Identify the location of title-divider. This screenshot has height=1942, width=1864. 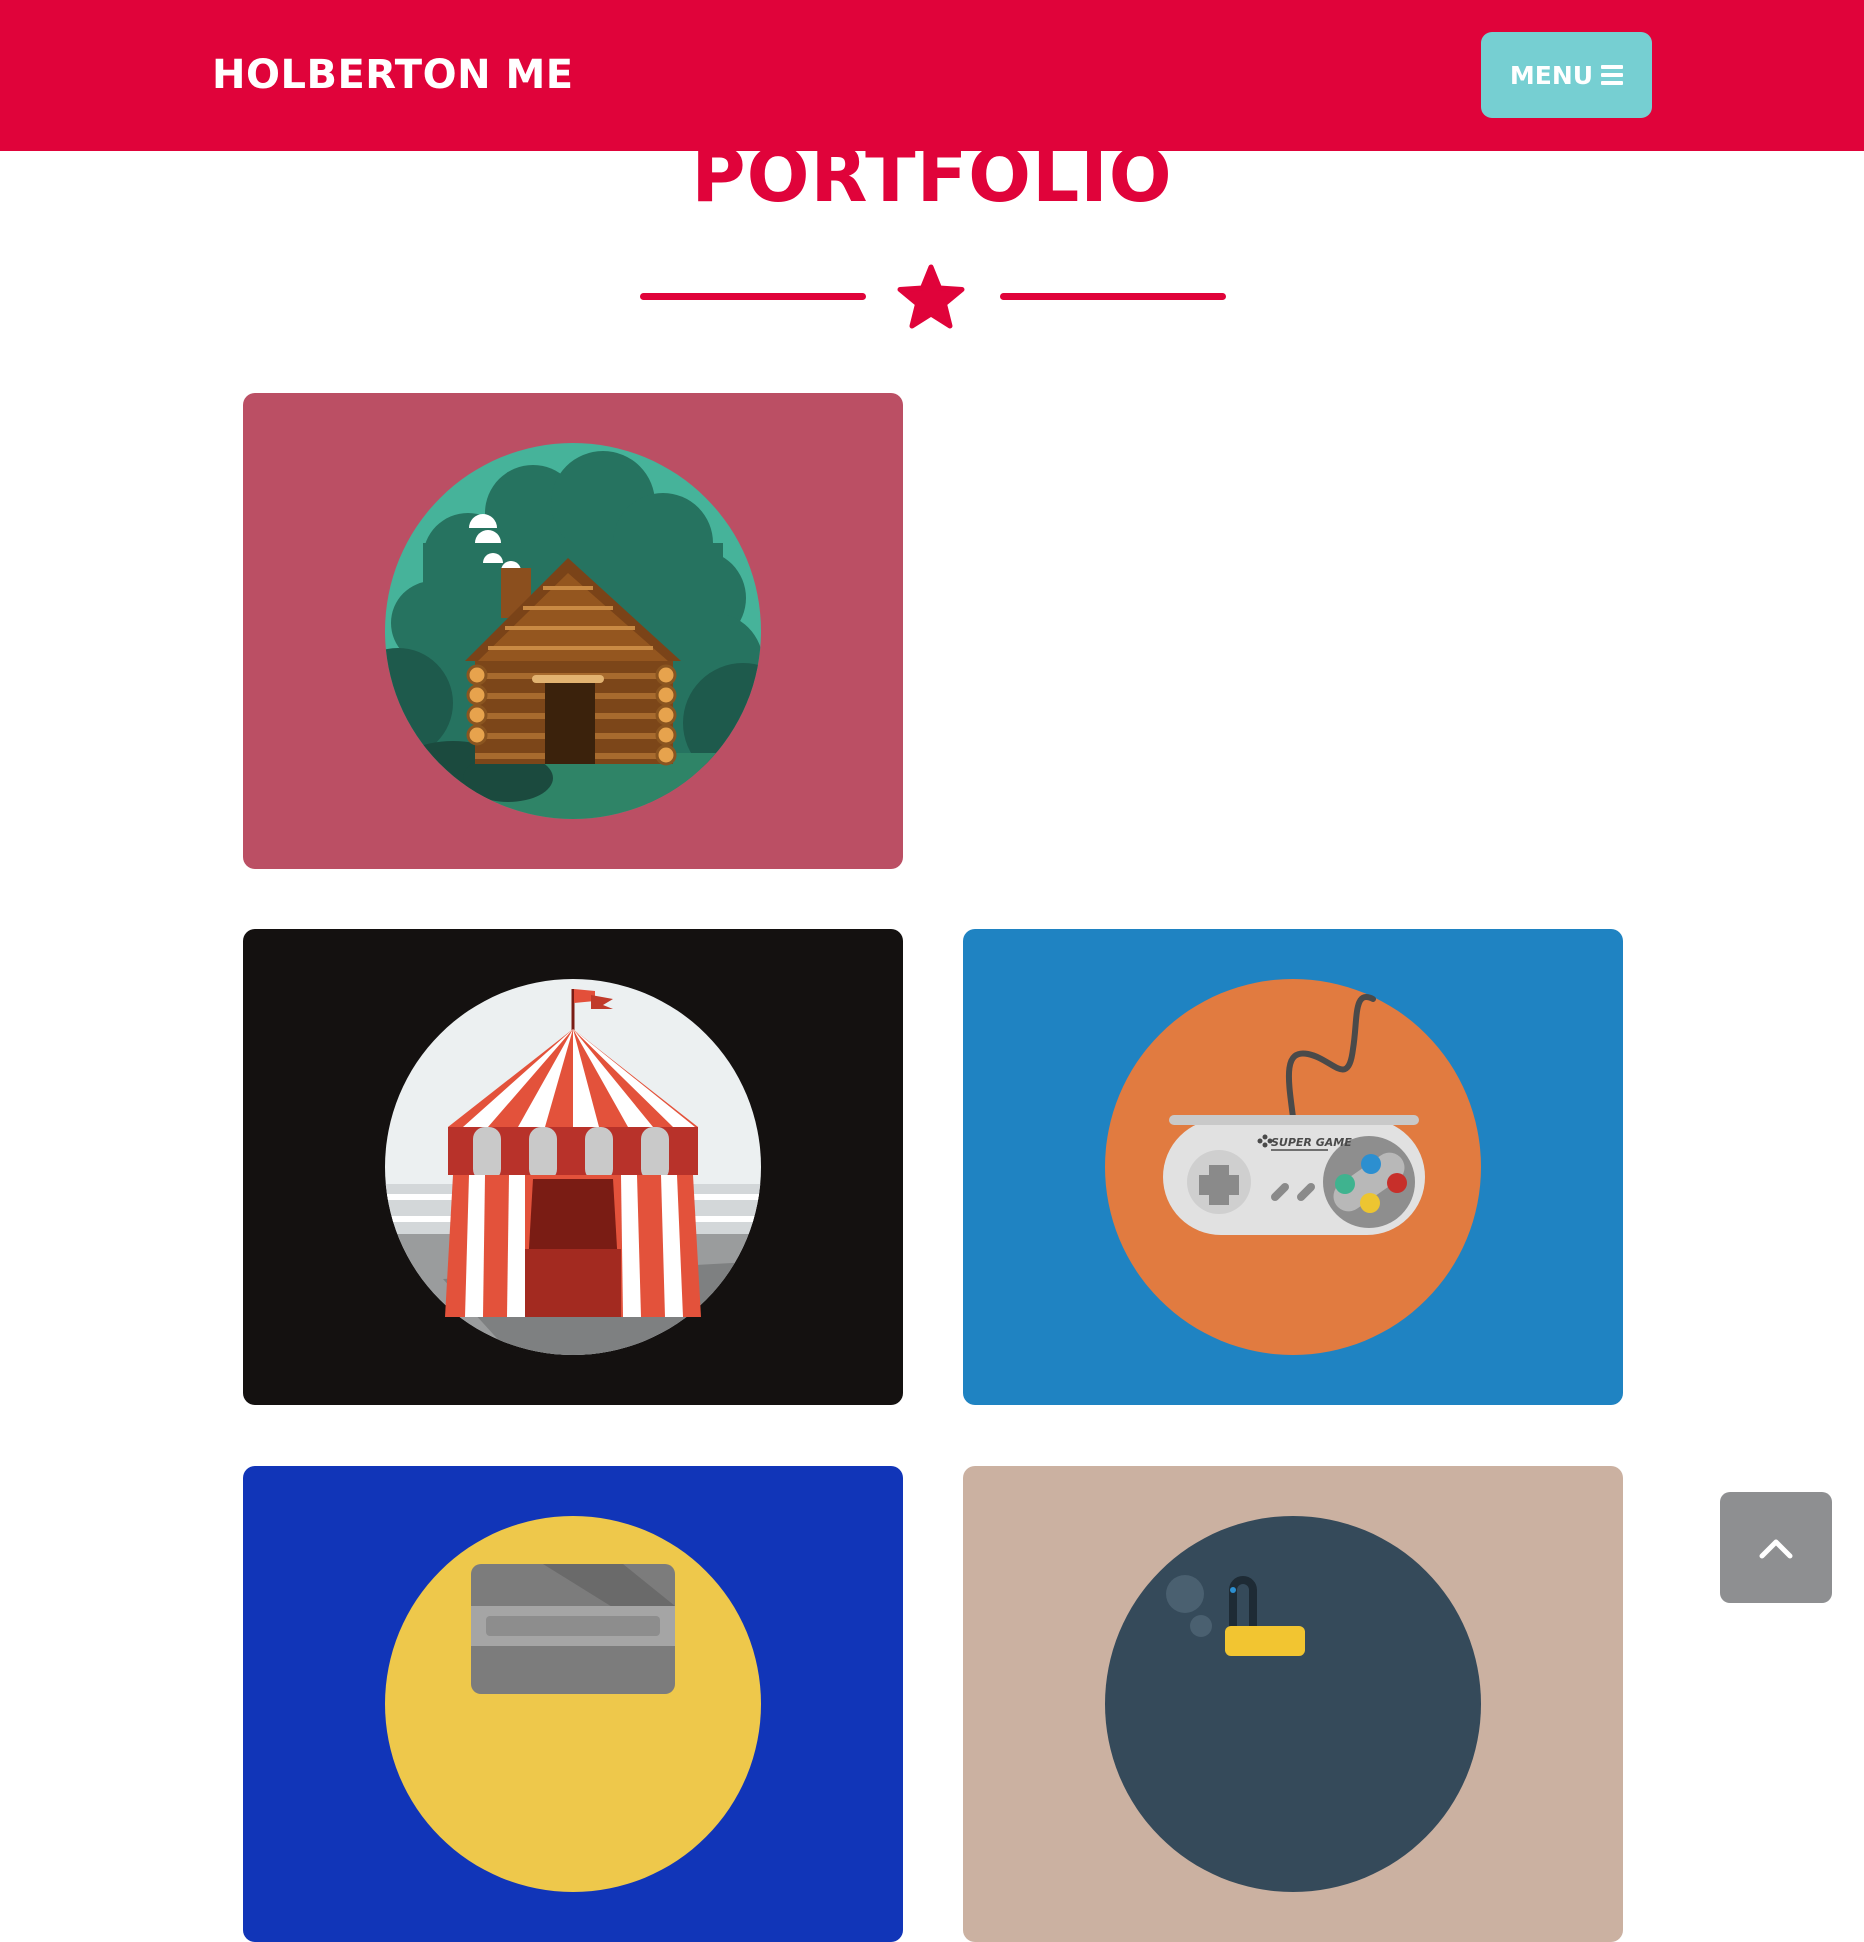
(932, 295).